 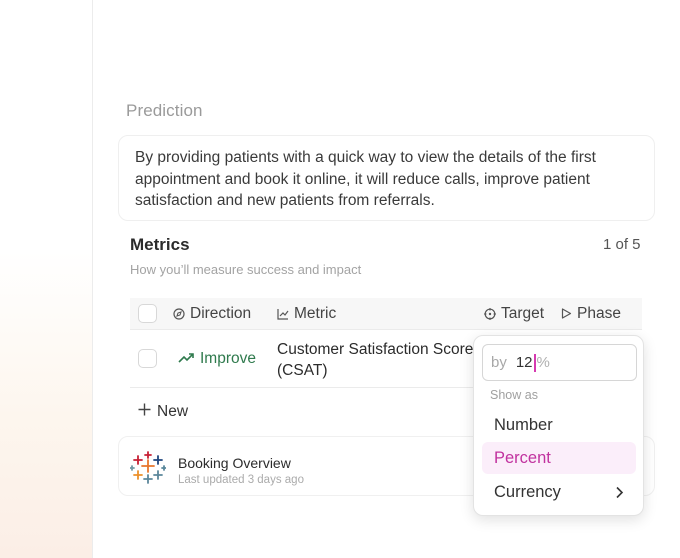 What do you see at coordinates (147, 313) in the screenshot?
I see `select-all-checkbox` at bounding box center [147, 313].